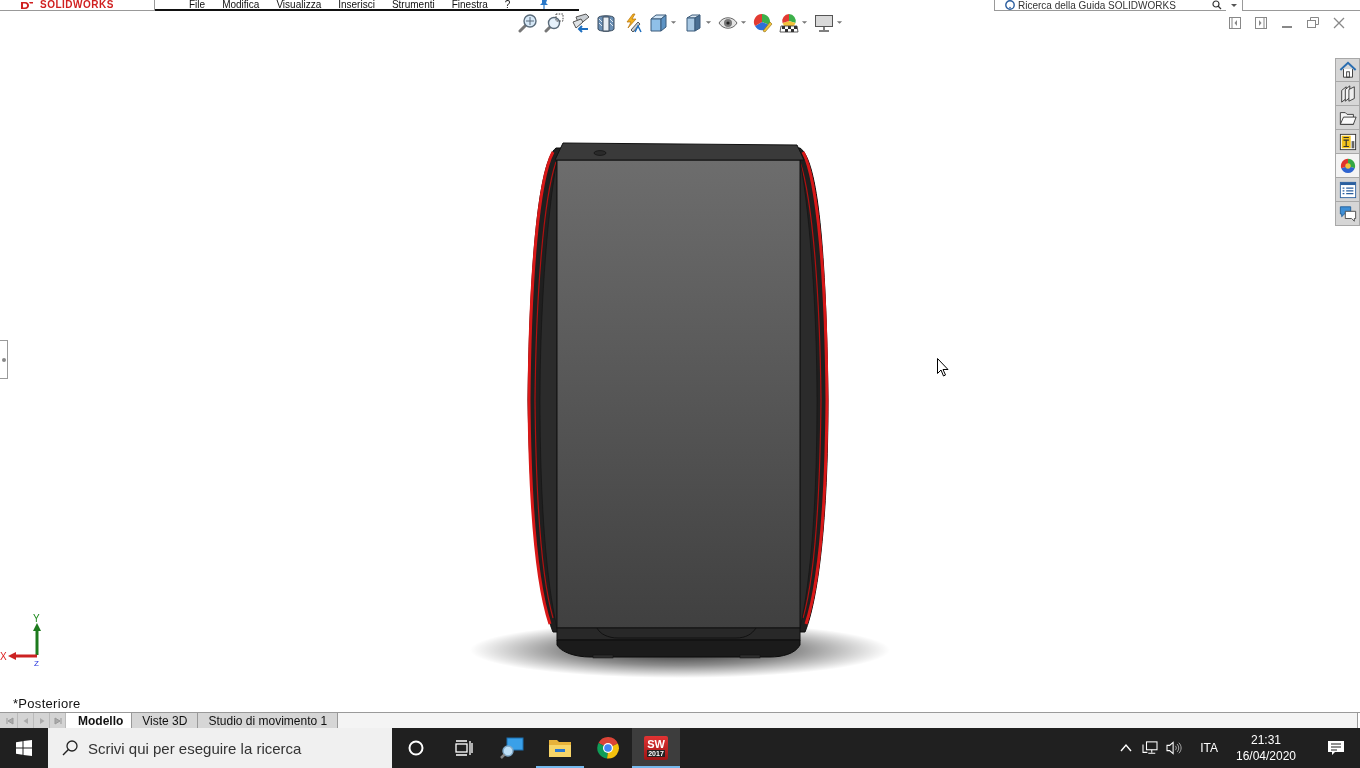  I want to click on menu-item: Inserisci, so click(357, 4).